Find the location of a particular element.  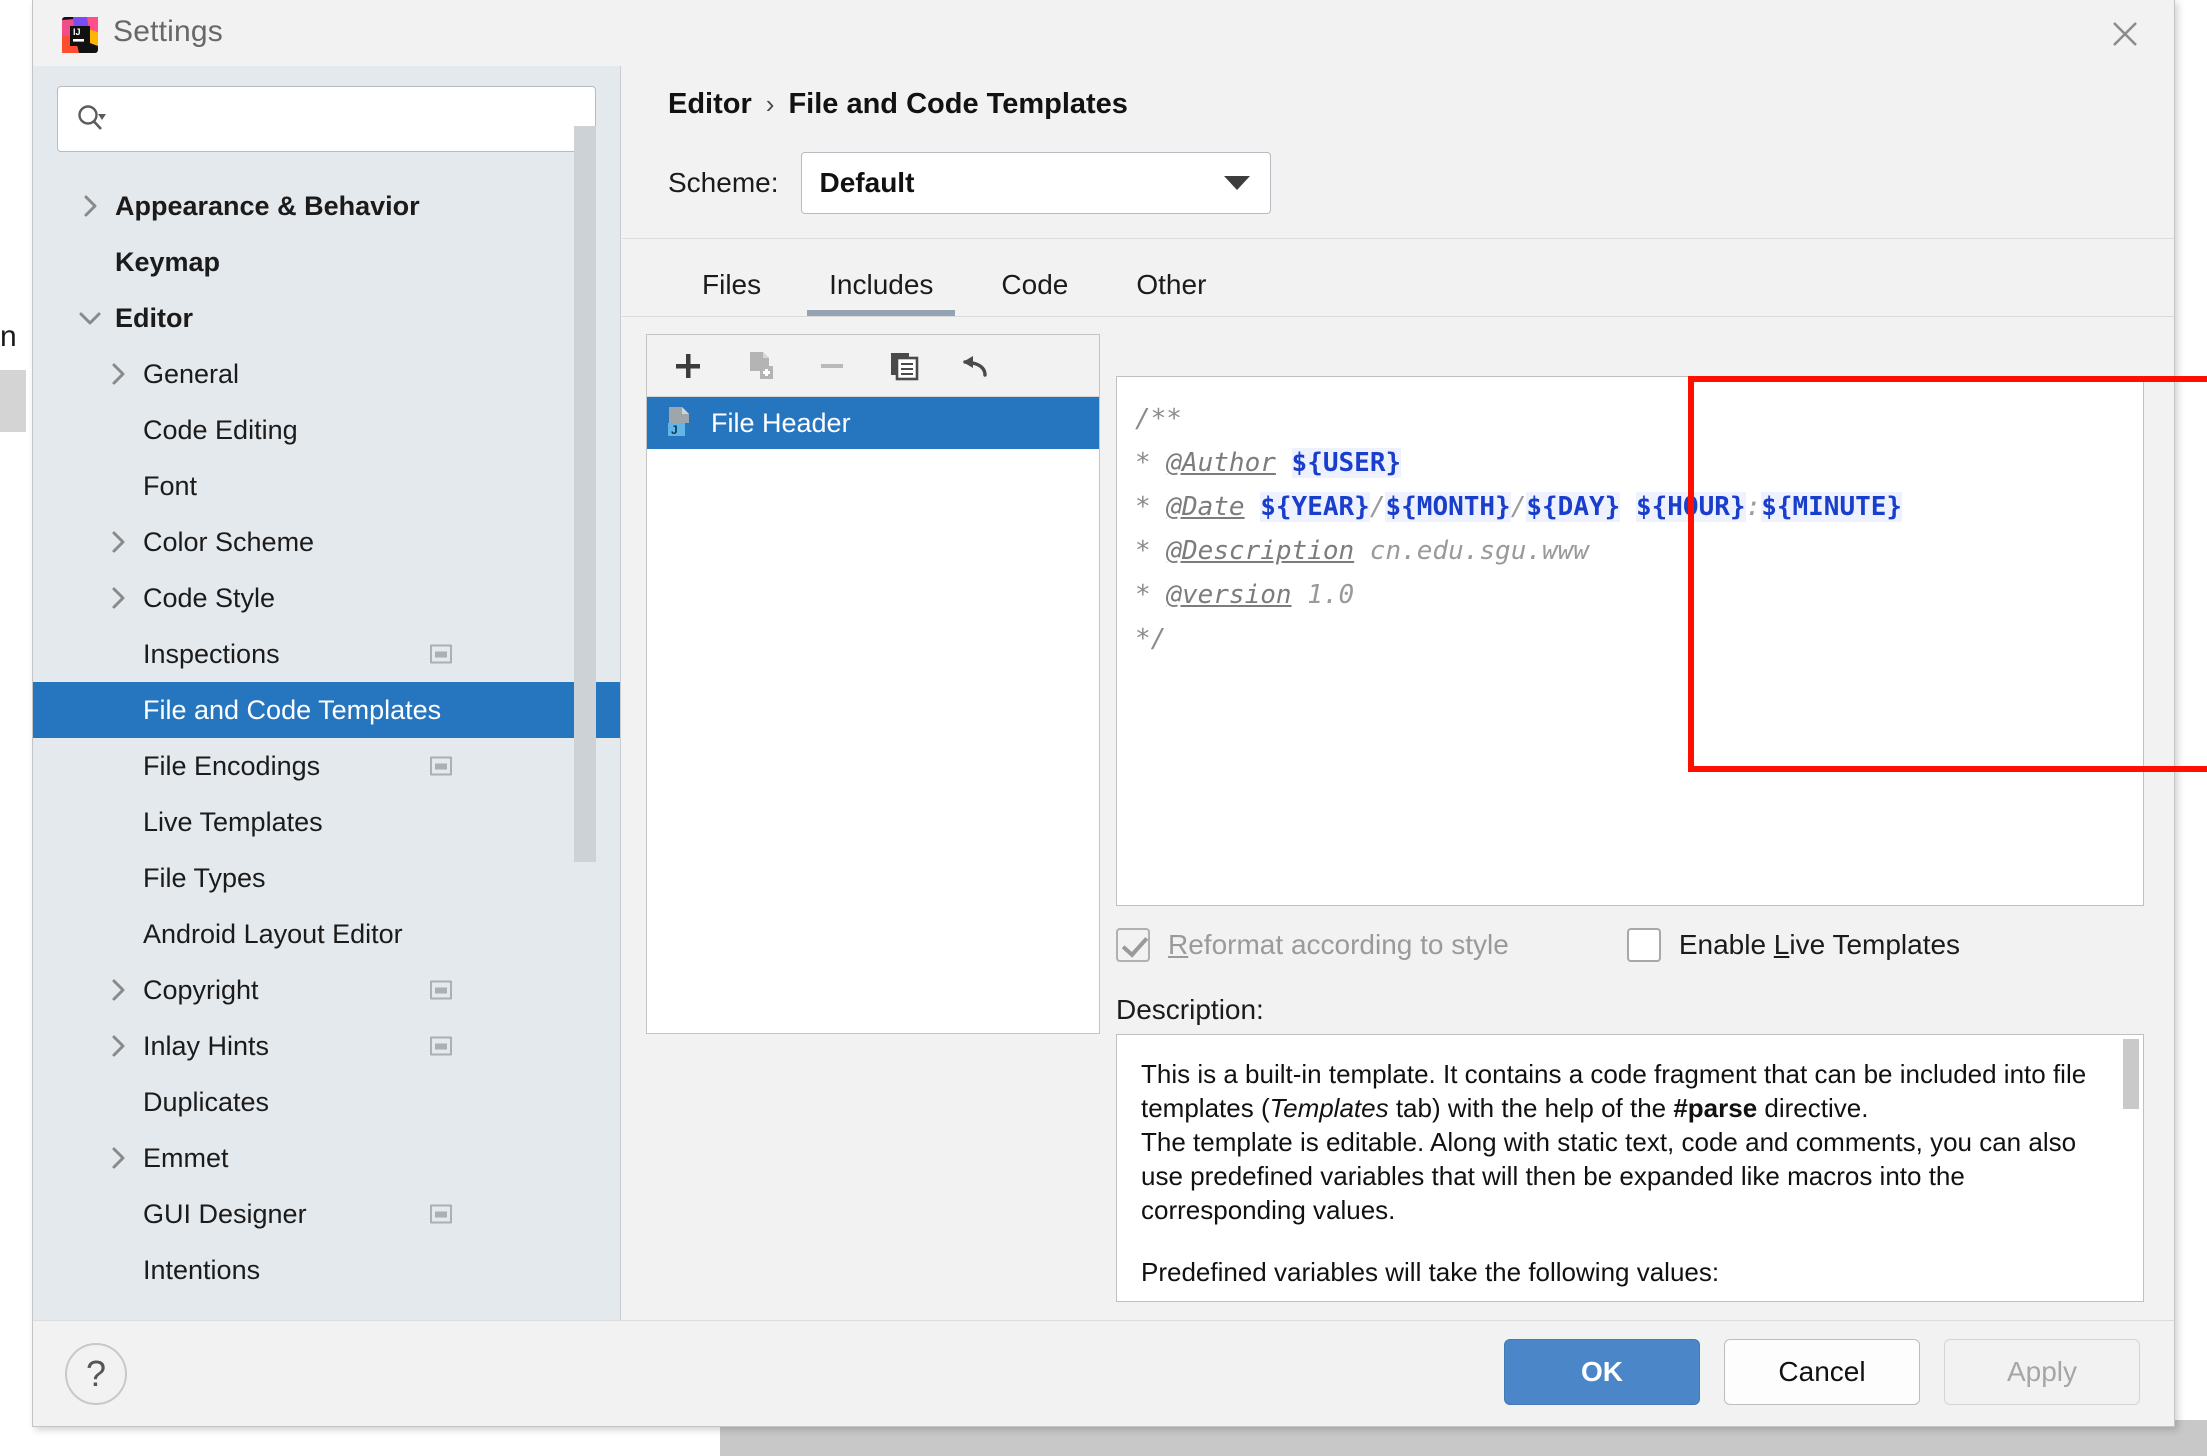

help-icon: ? is located at coordinates (96, 1374).